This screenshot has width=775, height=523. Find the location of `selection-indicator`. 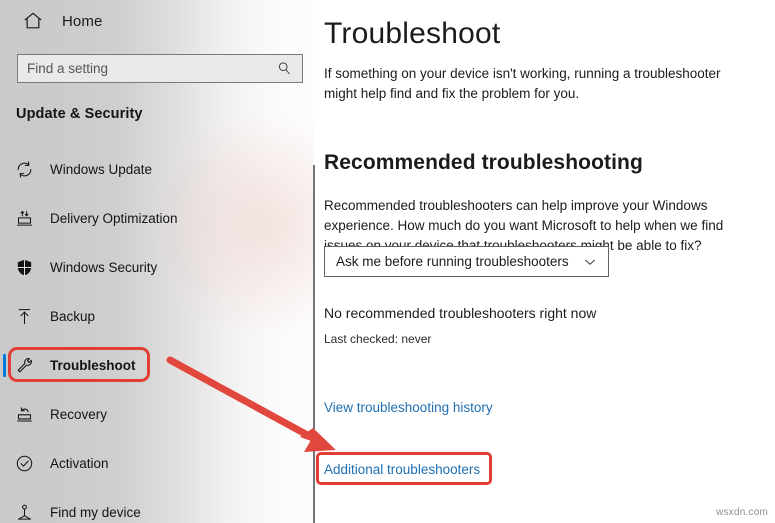

selection-indicator is located at coordinates (4, 365).